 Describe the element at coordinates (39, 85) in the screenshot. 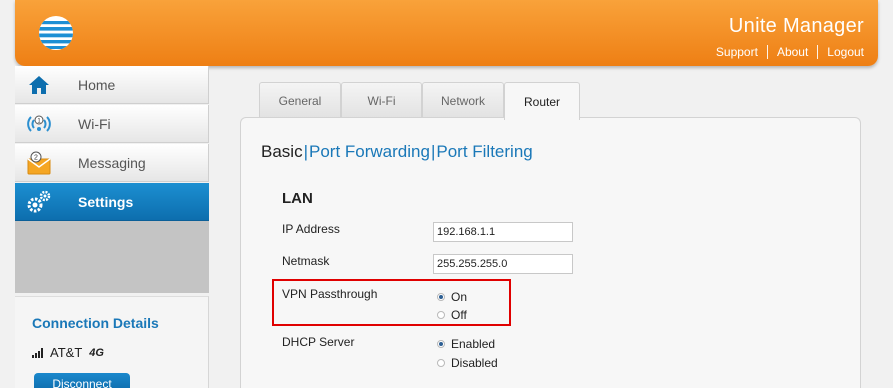

I see `home-icon` at that location.